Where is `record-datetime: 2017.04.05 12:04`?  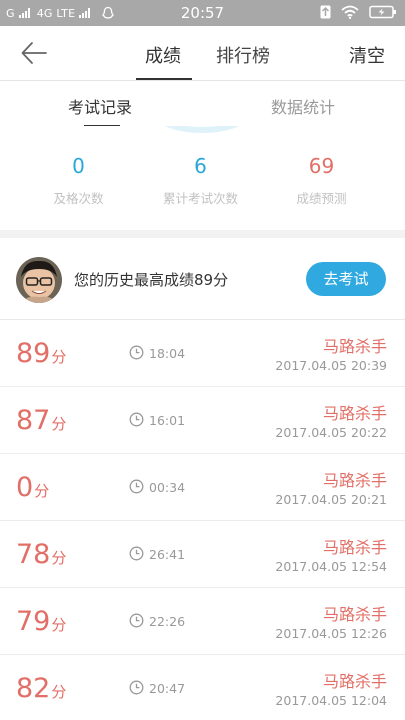
record-datetime: 2017.04.05 12:04 is located at coordinates (331, 700).